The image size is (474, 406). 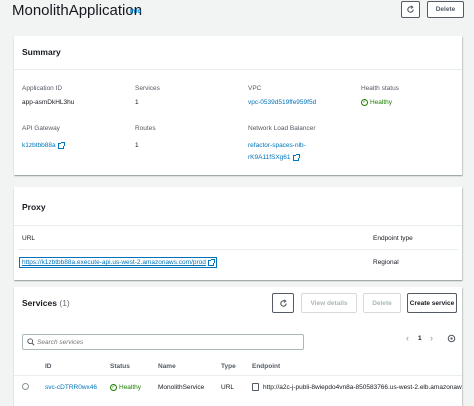 I want to click on vpc-label: VPC, so click(x=255, y=88).